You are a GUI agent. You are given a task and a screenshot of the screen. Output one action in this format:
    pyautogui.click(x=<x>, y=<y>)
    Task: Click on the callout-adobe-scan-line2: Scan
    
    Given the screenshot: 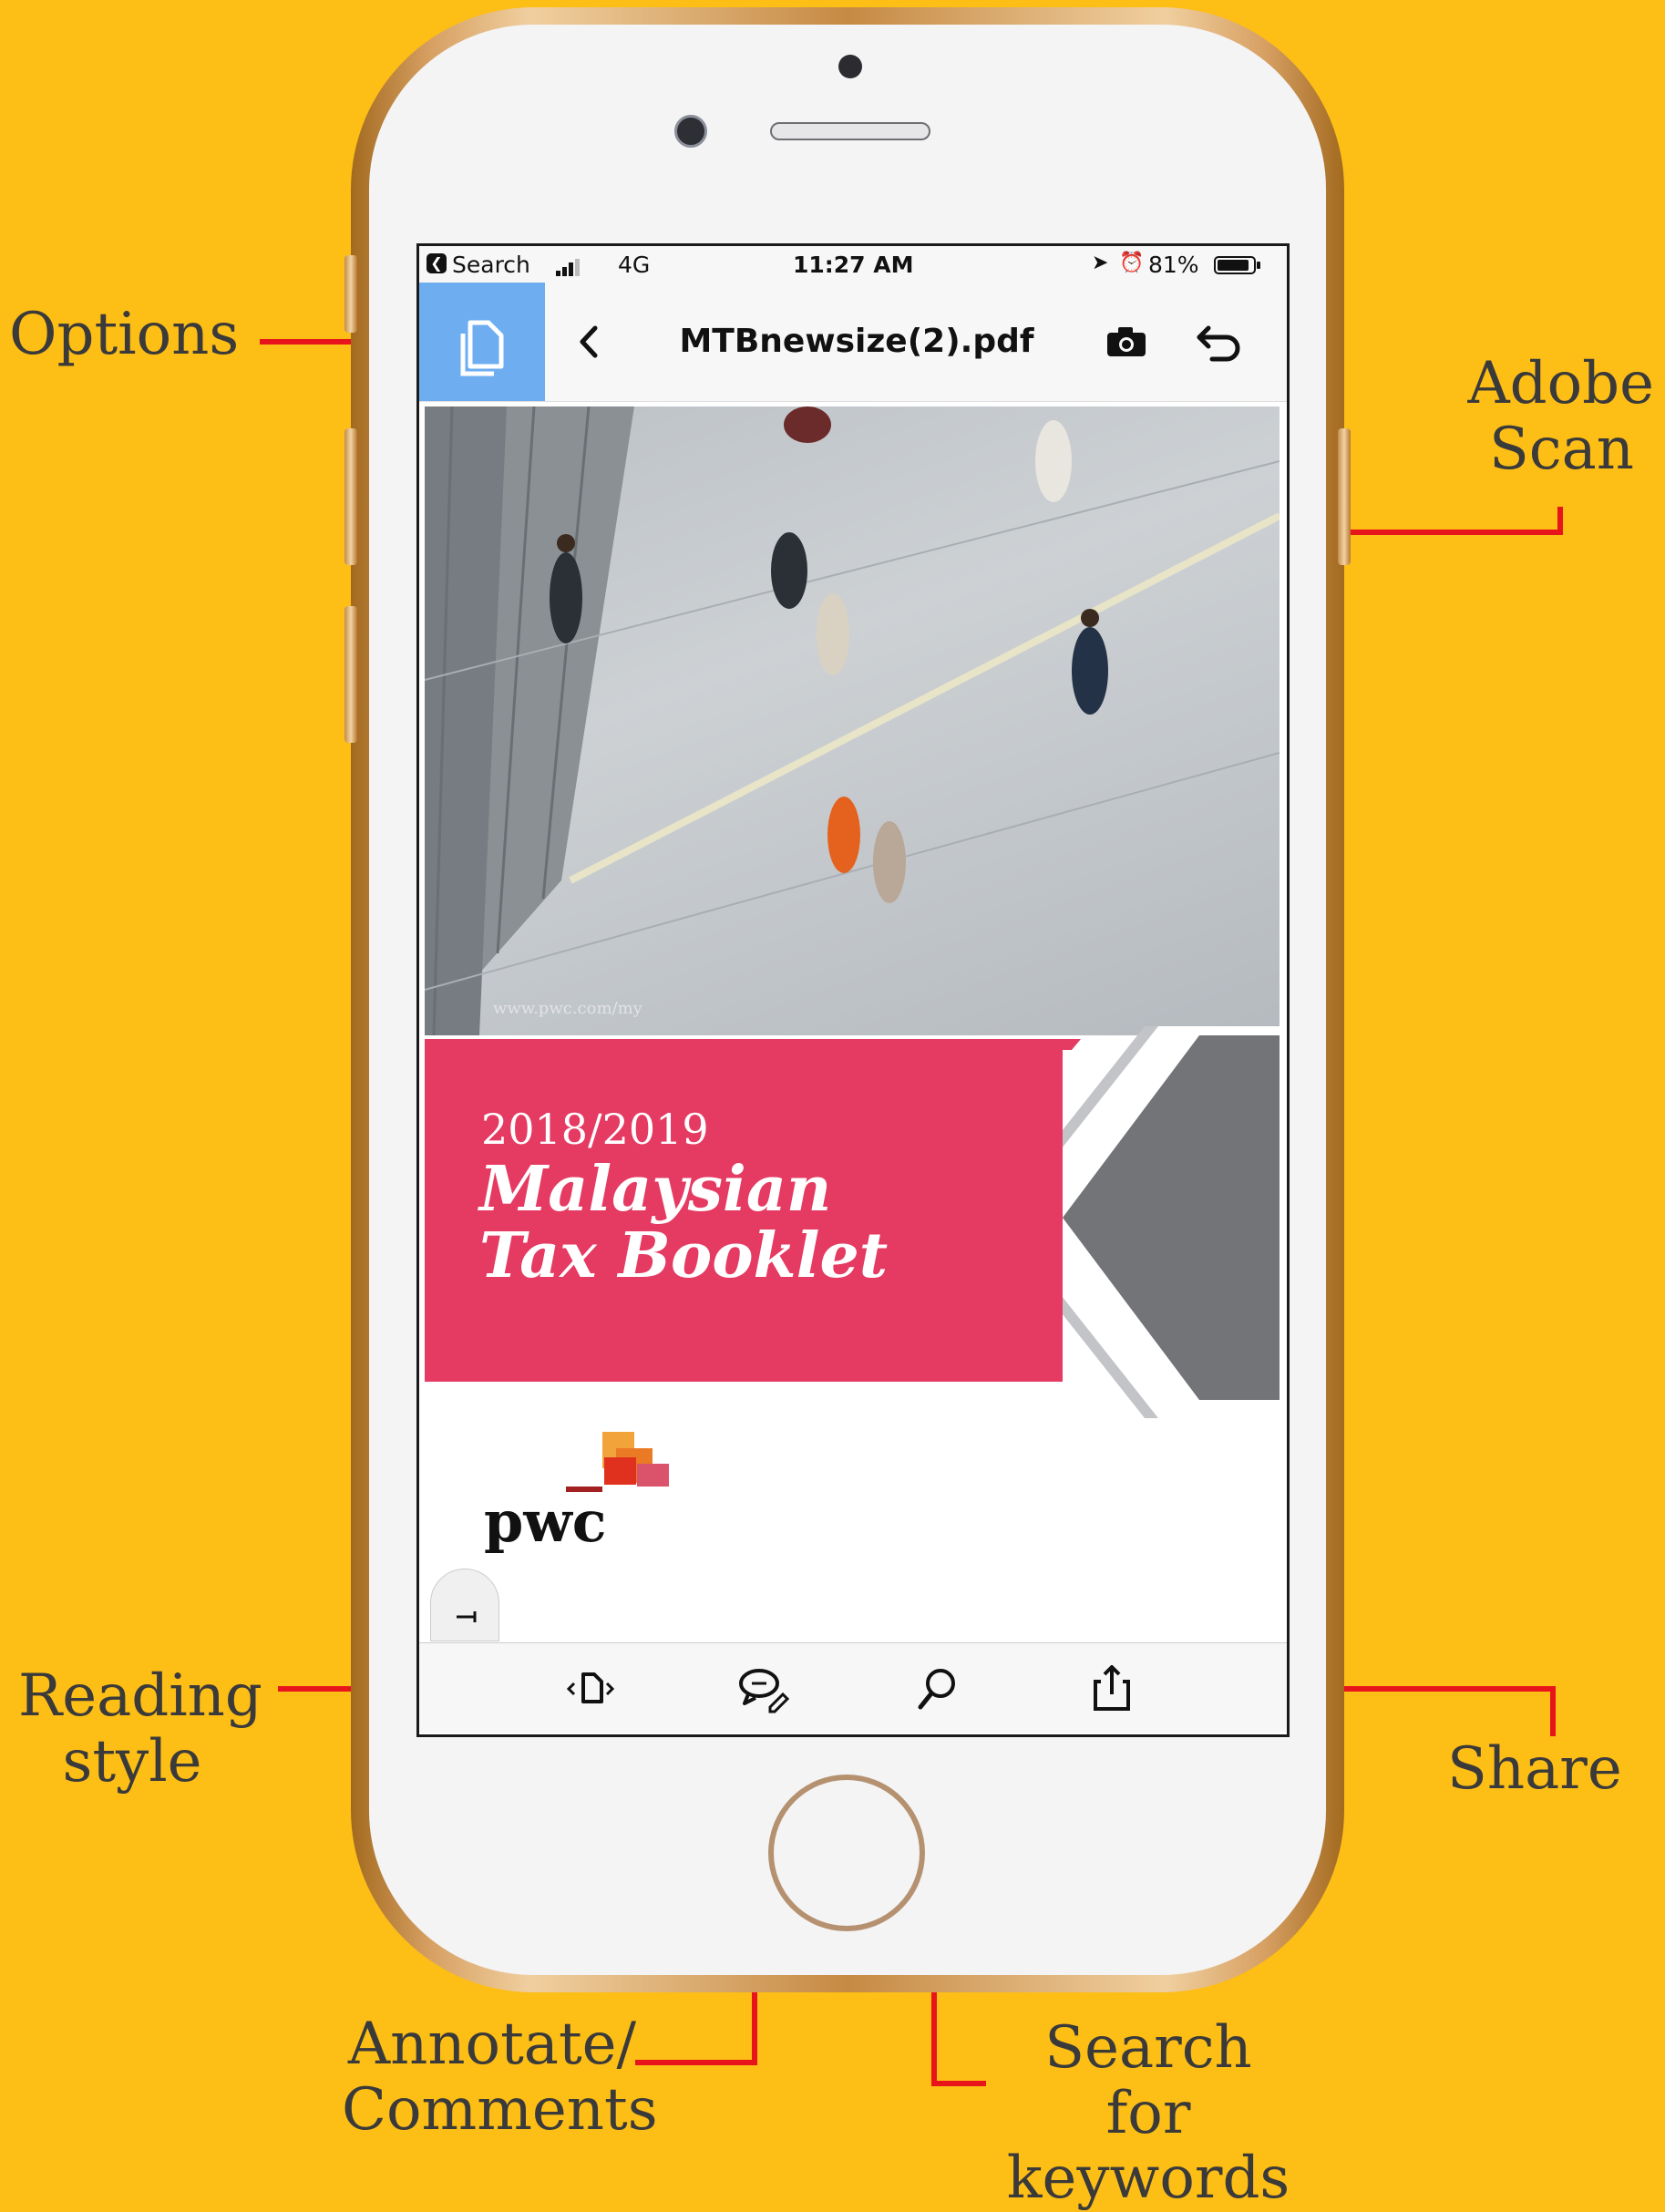 What is the action you would take?
    pyautogui.click(x=1561, y=449)
    